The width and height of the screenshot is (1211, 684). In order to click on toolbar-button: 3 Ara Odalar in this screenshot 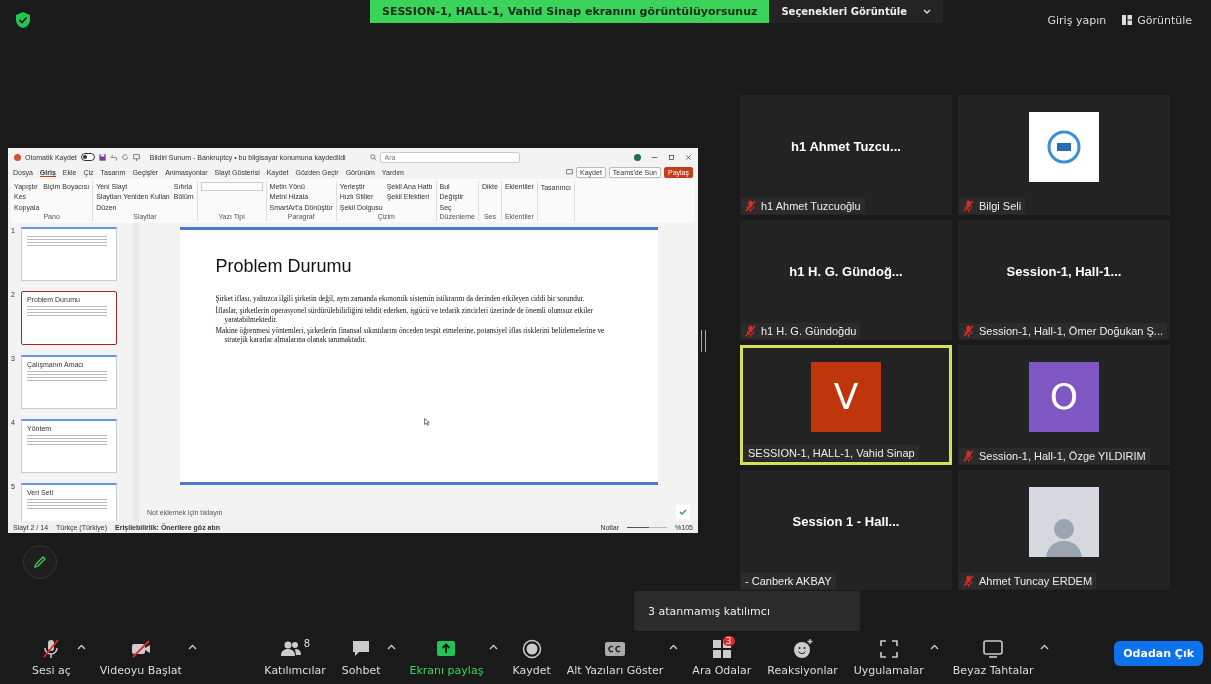, I will do `click(722, 657)`.